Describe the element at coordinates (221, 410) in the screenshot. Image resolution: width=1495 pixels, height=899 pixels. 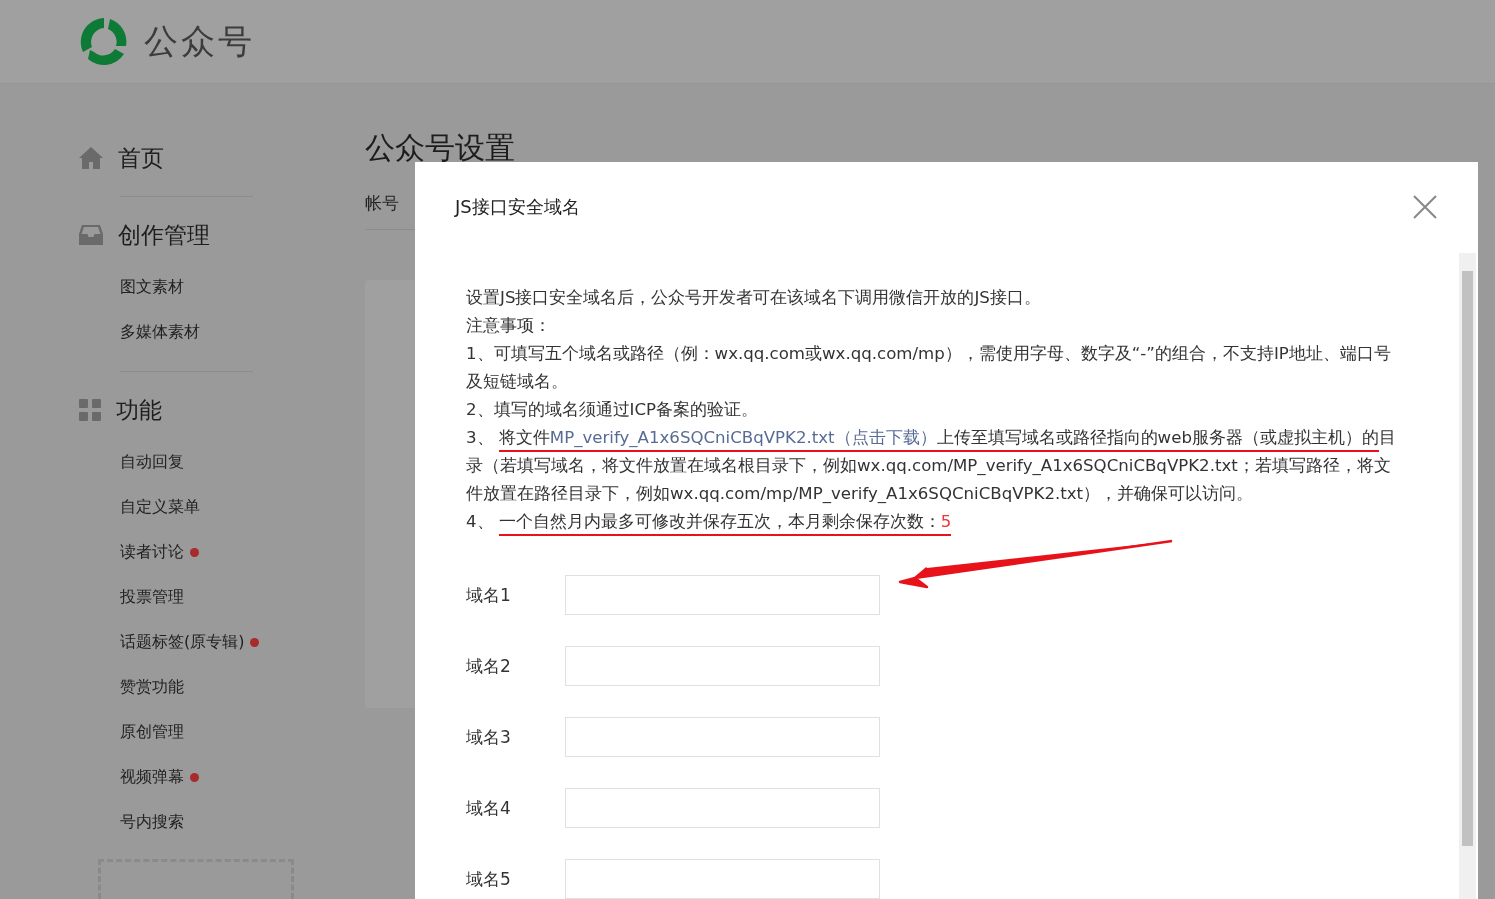
I see `sidebar-section: 功能` at that location.